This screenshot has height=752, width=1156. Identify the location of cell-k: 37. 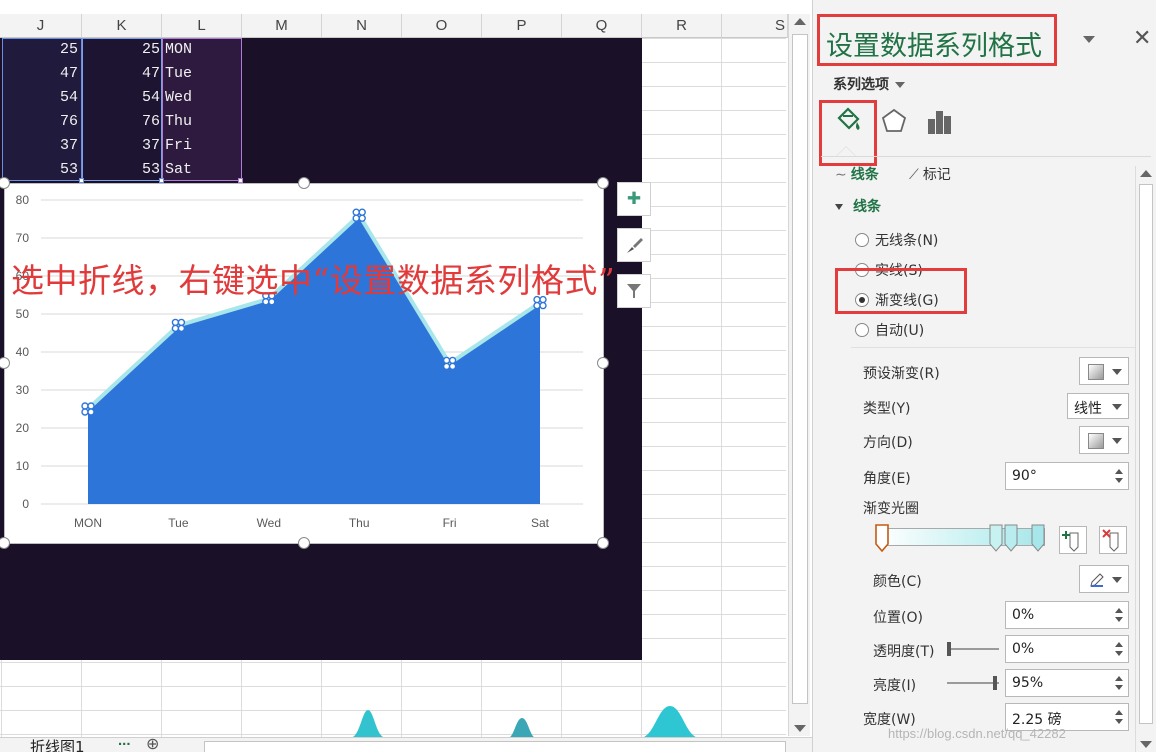
(121, 145).